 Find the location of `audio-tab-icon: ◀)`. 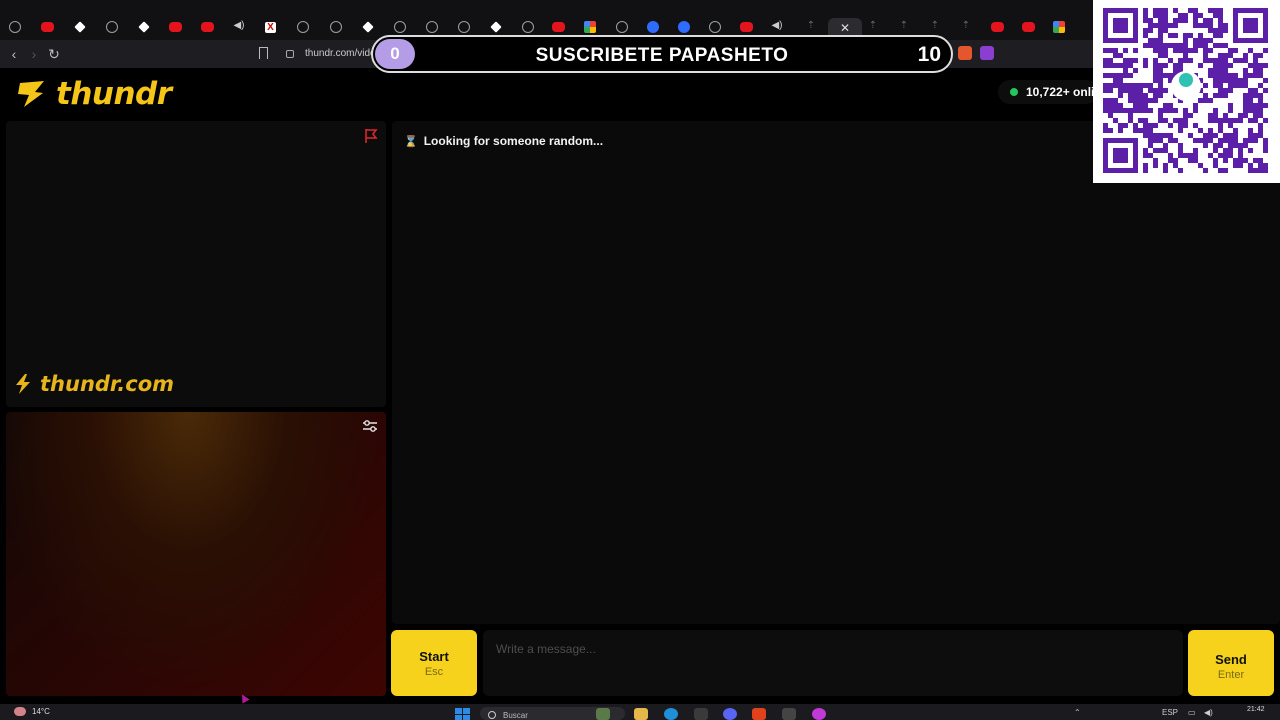

audio-tab-icon: ◀) is located at coordinates (239, 26).